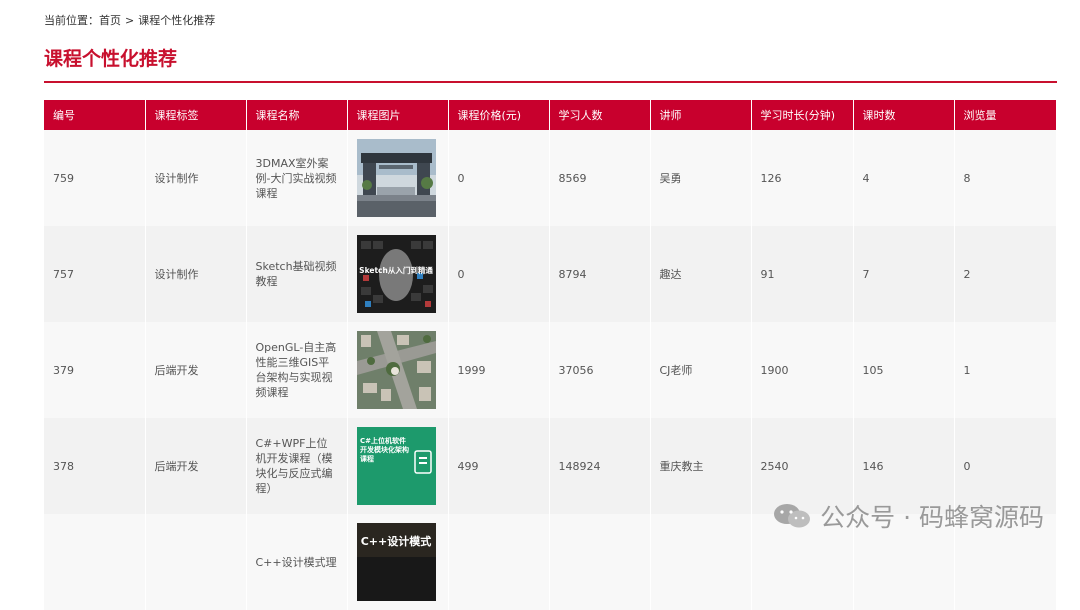  Describe the element at coordinates (297, 562) in the screenshot. I see `cell-course-name: C++设计模式理` at that location.